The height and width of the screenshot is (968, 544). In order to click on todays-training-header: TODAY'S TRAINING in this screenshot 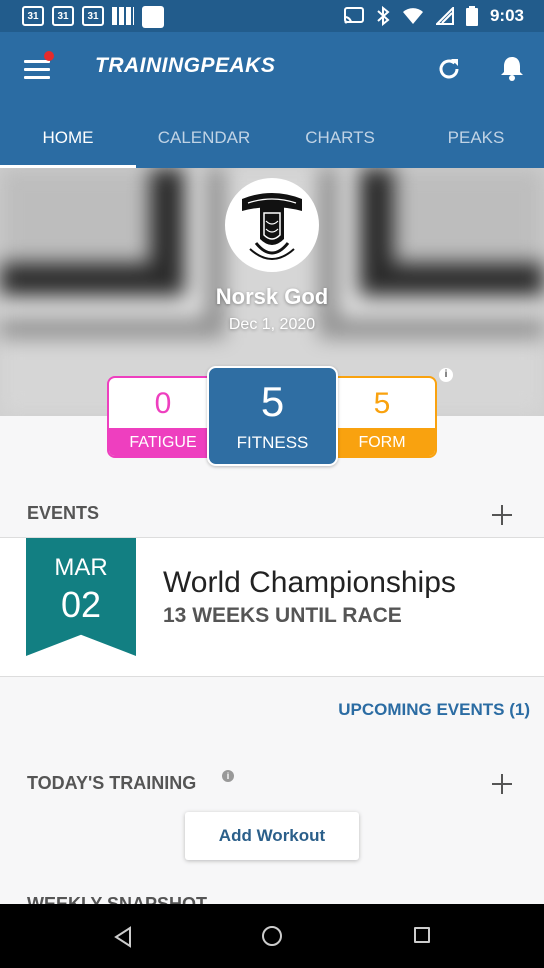, I will do `click(112, 783)`.